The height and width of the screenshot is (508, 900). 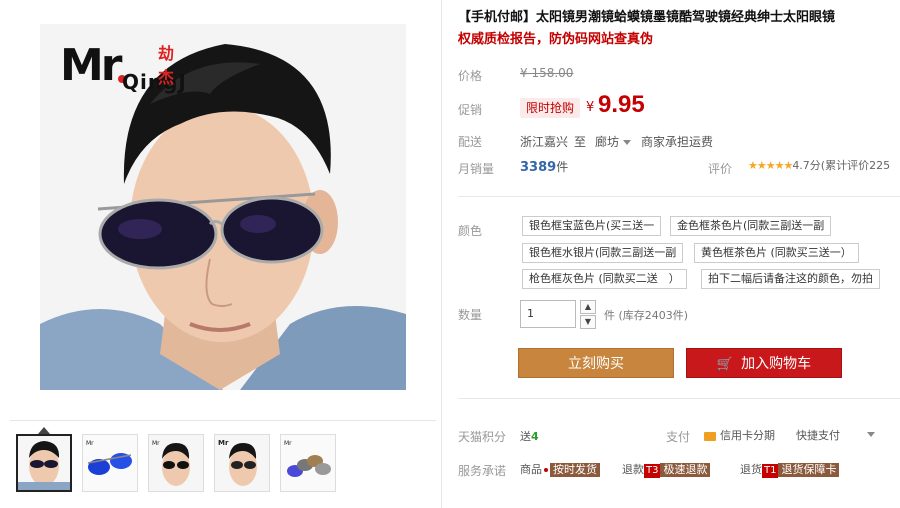 I want to click on price-label: 价格, so click(x=470, y=76).